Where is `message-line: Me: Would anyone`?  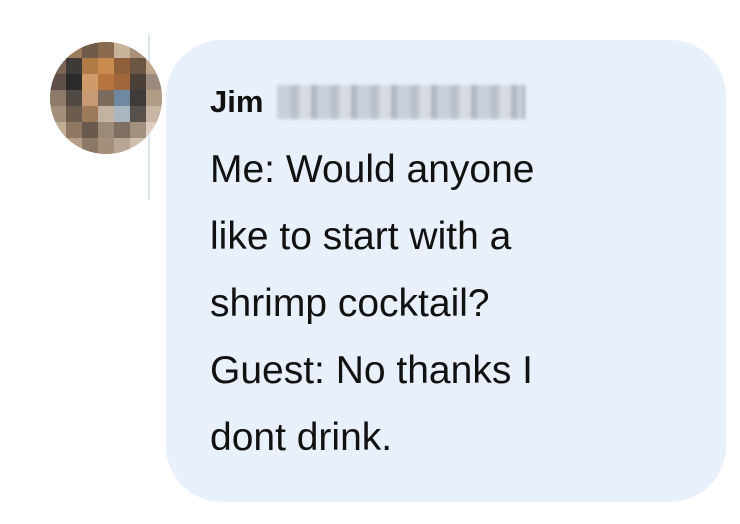
message-line: Me: Would anyone is located at coordinates (372, 169).